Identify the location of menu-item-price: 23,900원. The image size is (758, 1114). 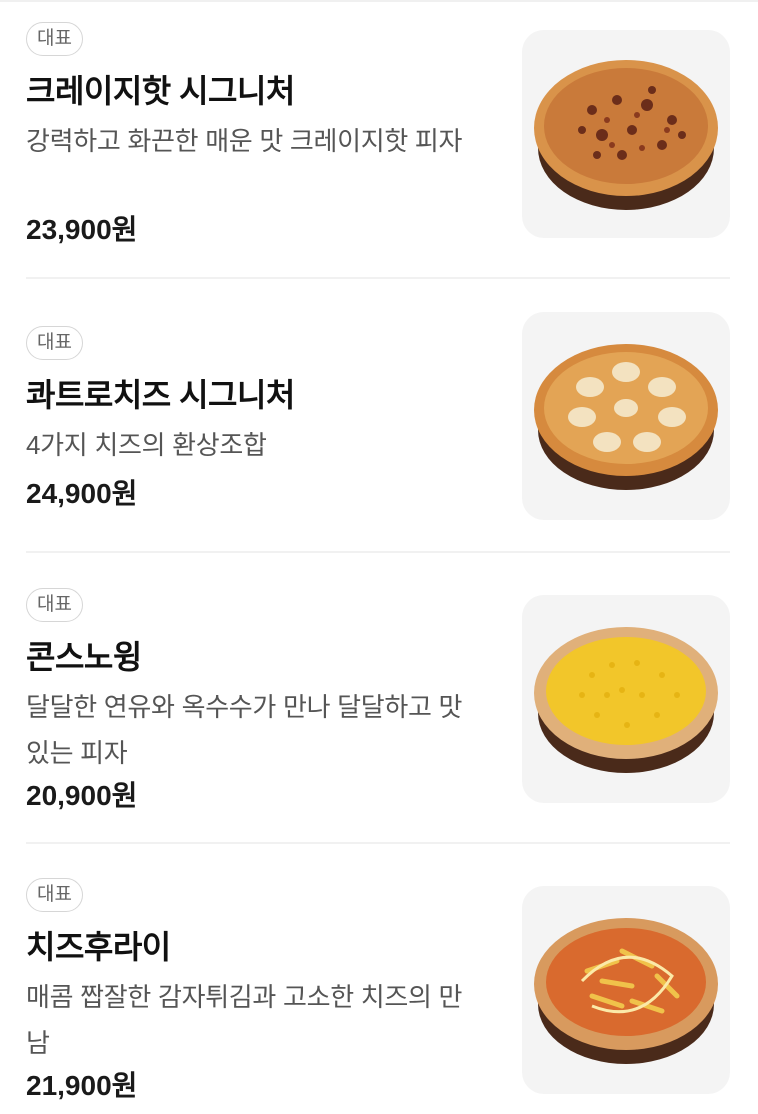
(82, 229).